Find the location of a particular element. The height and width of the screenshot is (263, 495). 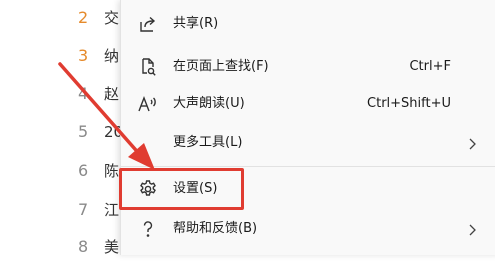

share-icon is located at coordinates (148, 24).